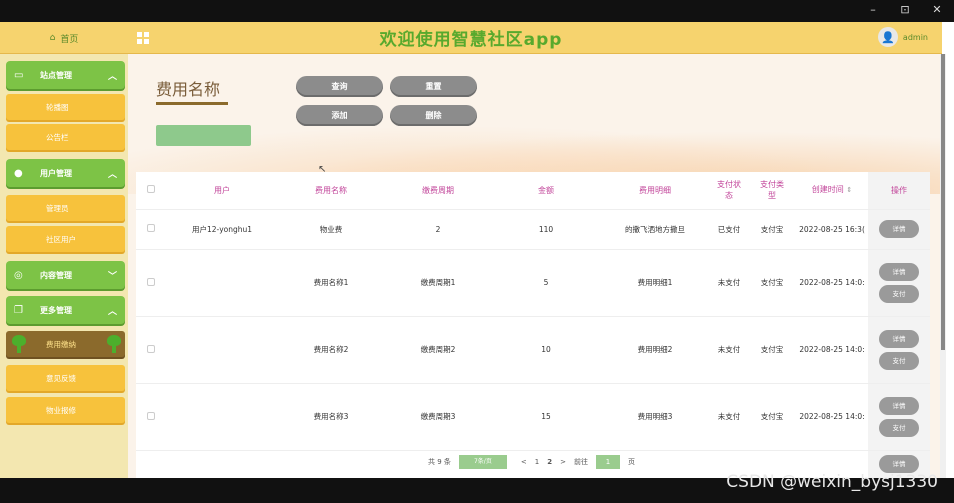 The width and height of the screenshot is (954, 503). What do you see at coordinates (65, 239) in the screenshot?
I see `sidebar-item-community-users: 社区用户` at bounding box center [65, 239].